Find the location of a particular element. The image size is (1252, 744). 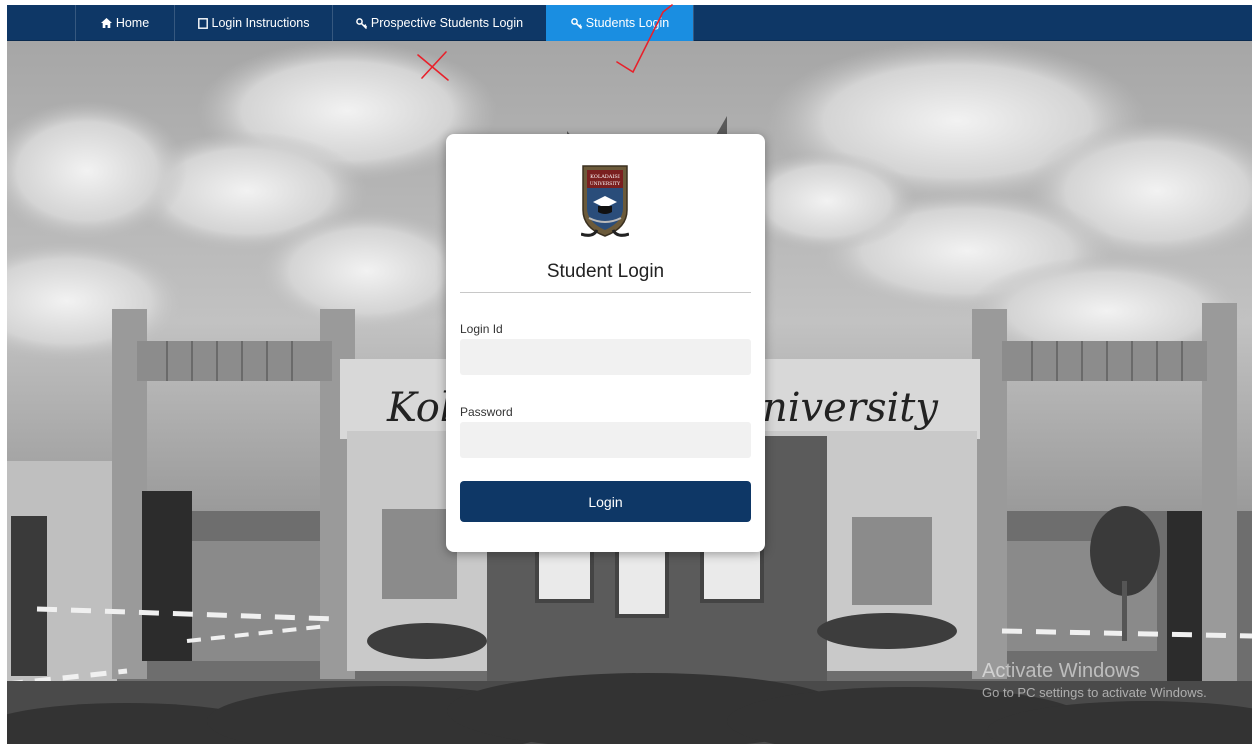

title-divider is located at coordinates (605, 292).